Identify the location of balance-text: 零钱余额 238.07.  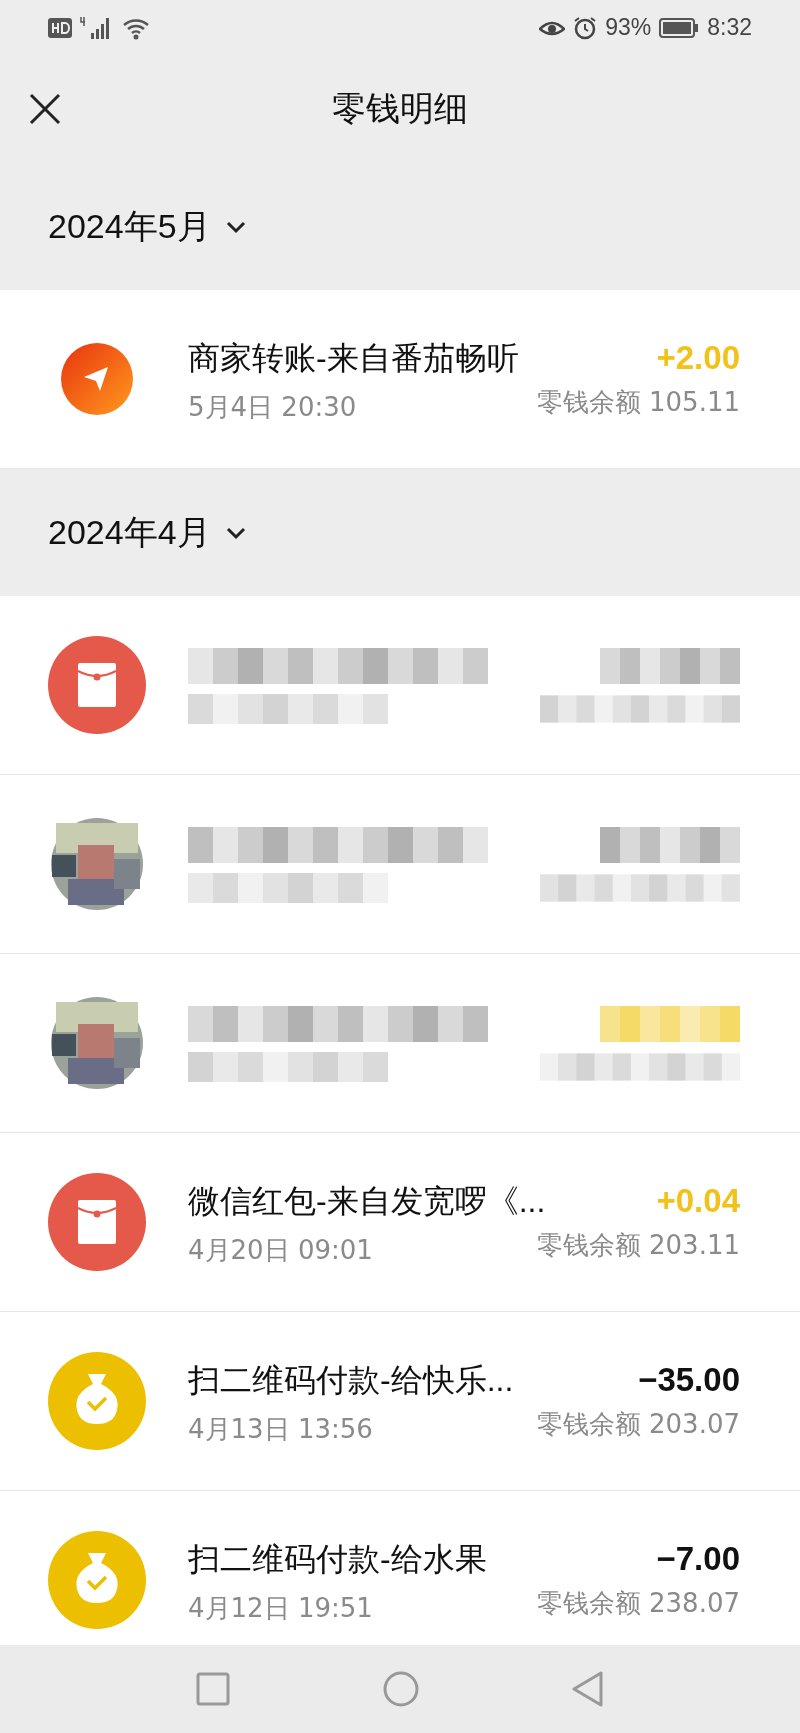
(638, 1603).